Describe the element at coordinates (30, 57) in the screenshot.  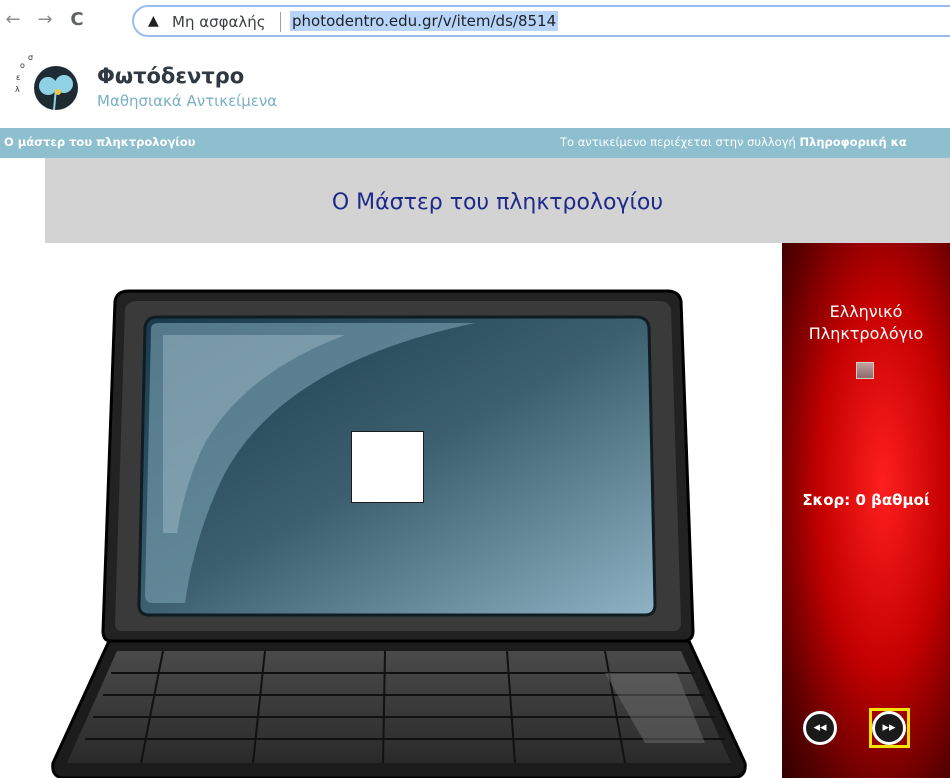
I see `svg-text: σ` at that location.